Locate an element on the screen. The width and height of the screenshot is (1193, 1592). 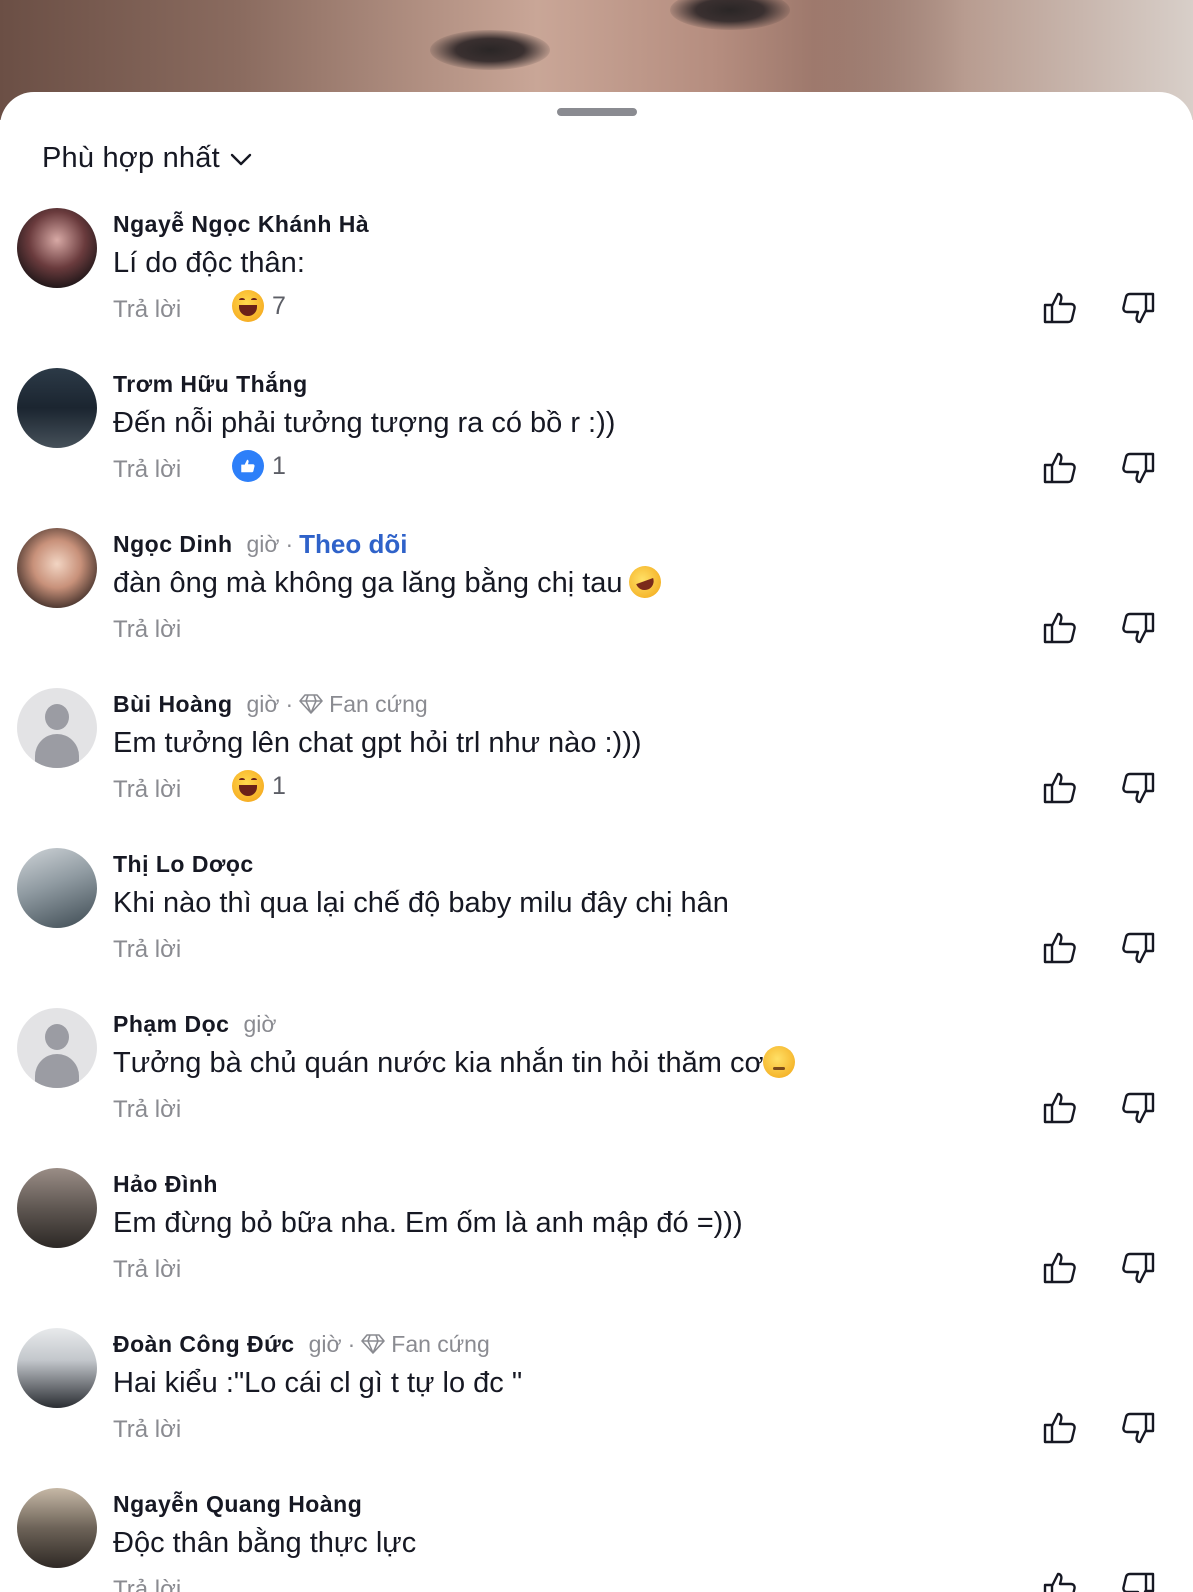
comment-text: đàn ông mà không ga lăng bằng chị tau is located at coordinates (389, 582).